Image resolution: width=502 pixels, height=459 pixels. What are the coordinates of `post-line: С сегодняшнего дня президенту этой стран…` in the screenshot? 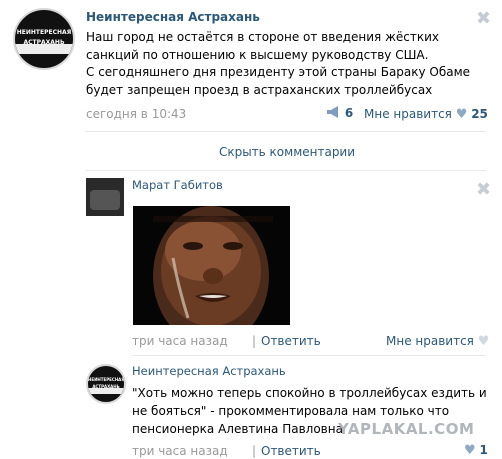 It's located at (278, 72).